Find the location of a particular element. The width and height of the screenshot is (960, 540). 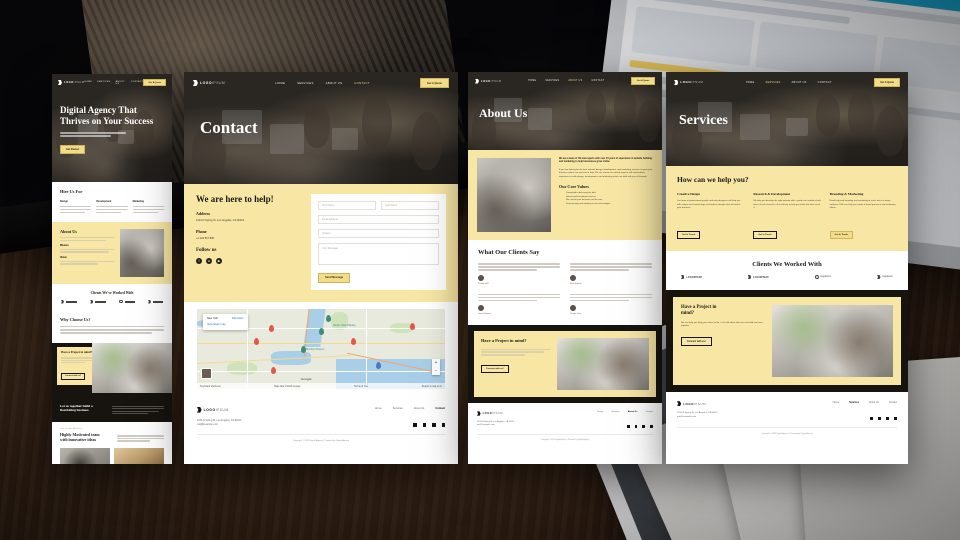

first-name-input: First Name is located at coordinates (347, 205).